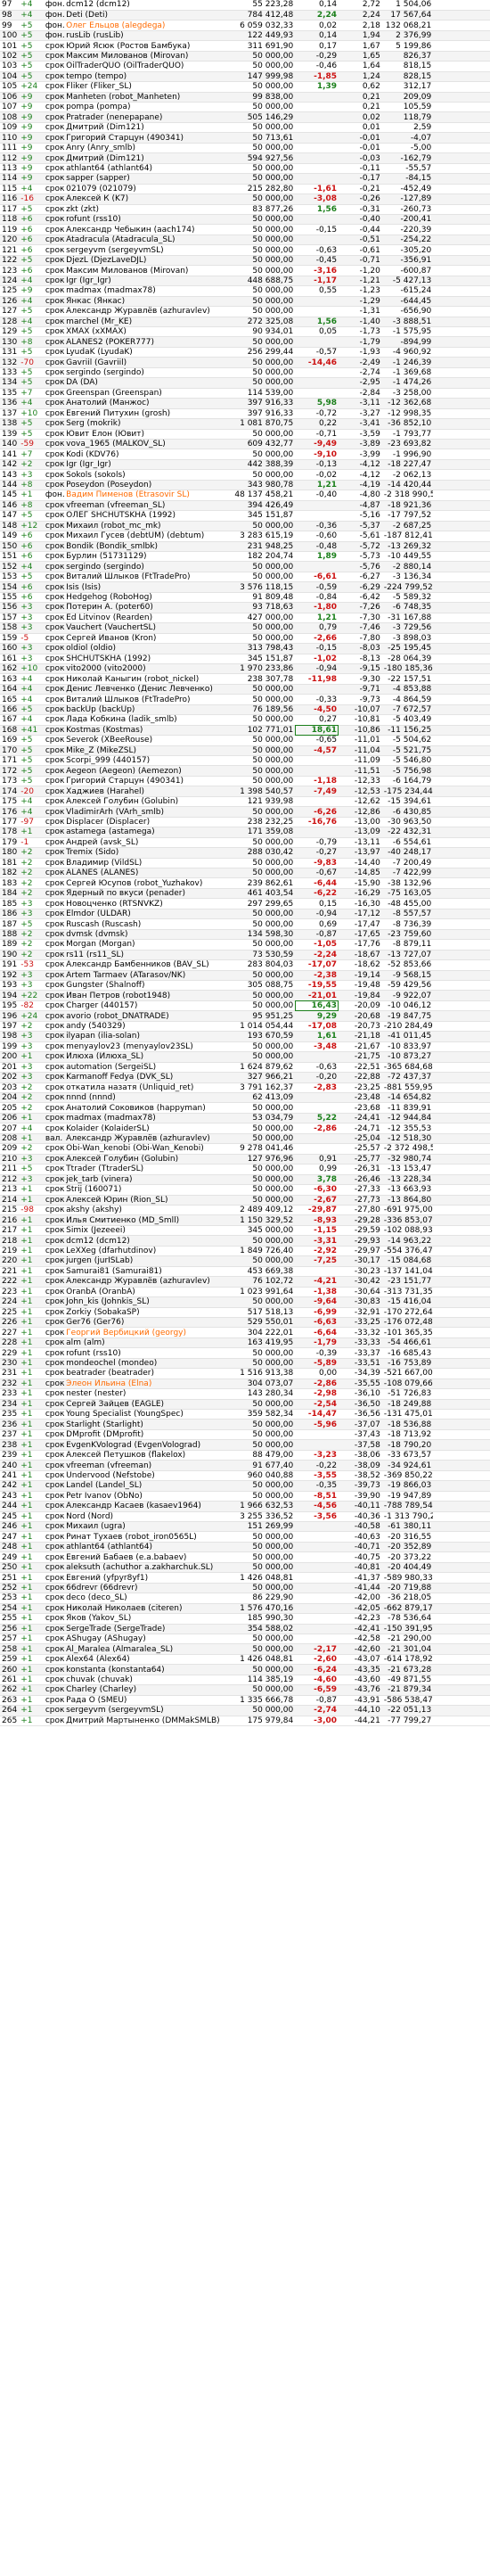 Image resolution: width=490 pixels, height=2576 pixels. I want to click on participant-link: Kodi (KDV76), so click(144, 454).